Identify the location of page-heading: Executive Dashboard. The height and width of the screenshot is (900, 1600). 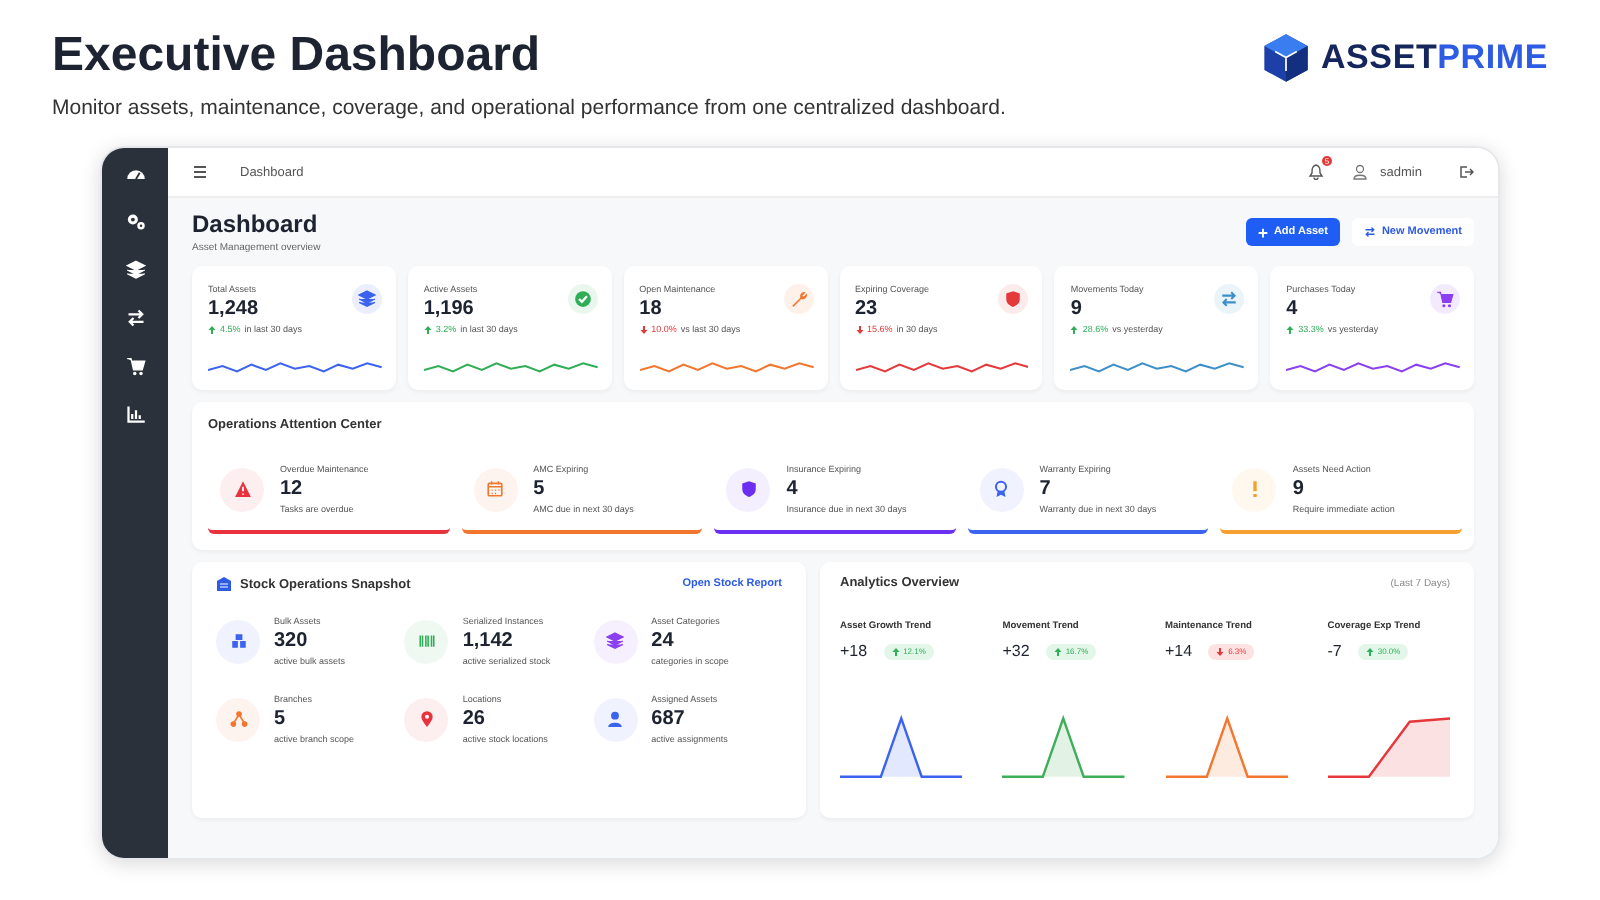
(297, 56).